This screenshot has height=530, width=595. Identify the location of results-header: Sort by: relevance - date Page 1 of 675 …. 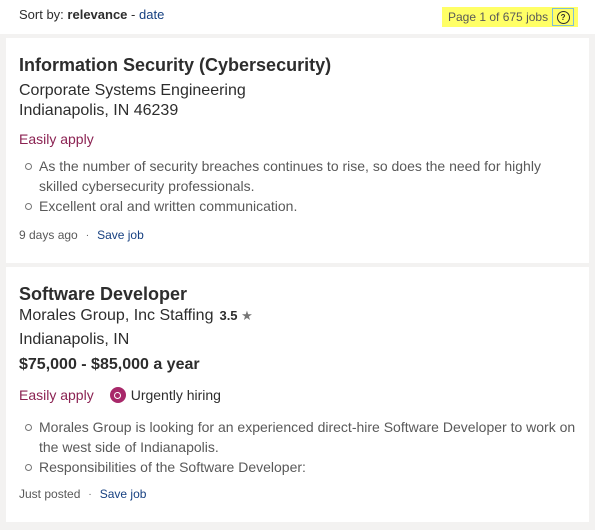
(297, 17).